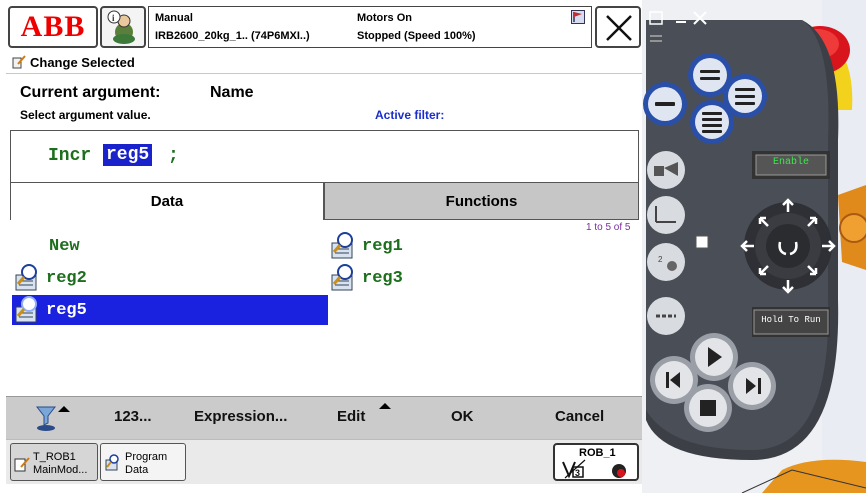  What do you see at coordinates (22, 464) in the screenshot?
I see `program-editor-icon` at bounding box center [22, 464].